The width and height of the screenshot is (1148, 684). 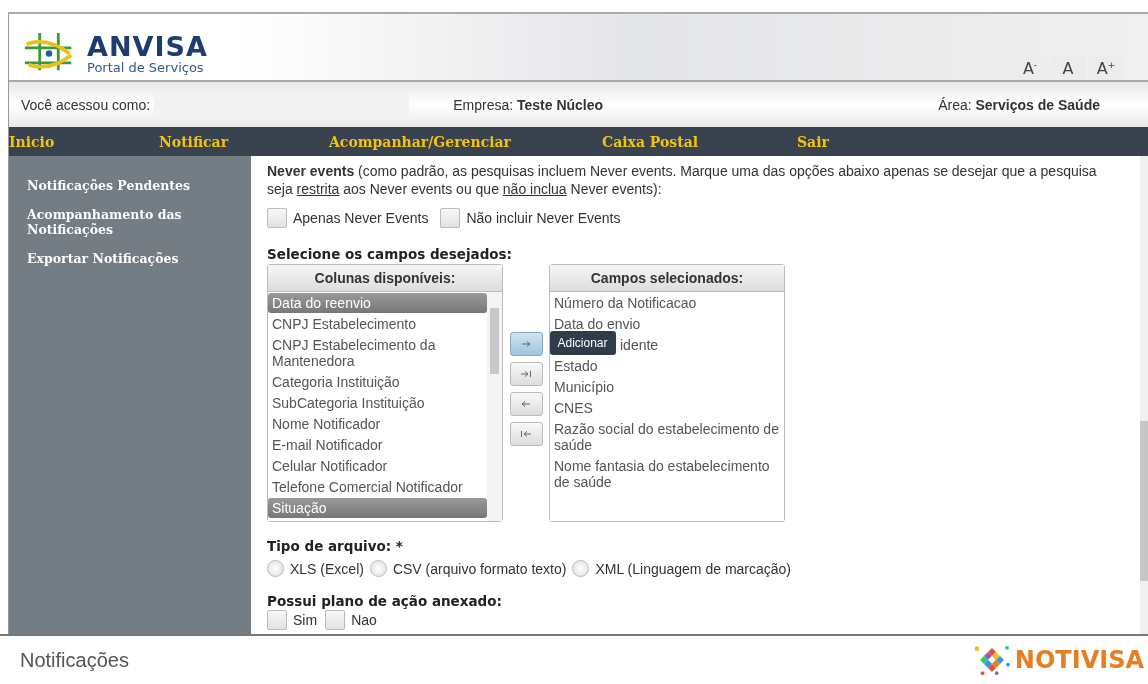 I want to click on radio-label: XLS (Excel), so click(x=327, y=568).